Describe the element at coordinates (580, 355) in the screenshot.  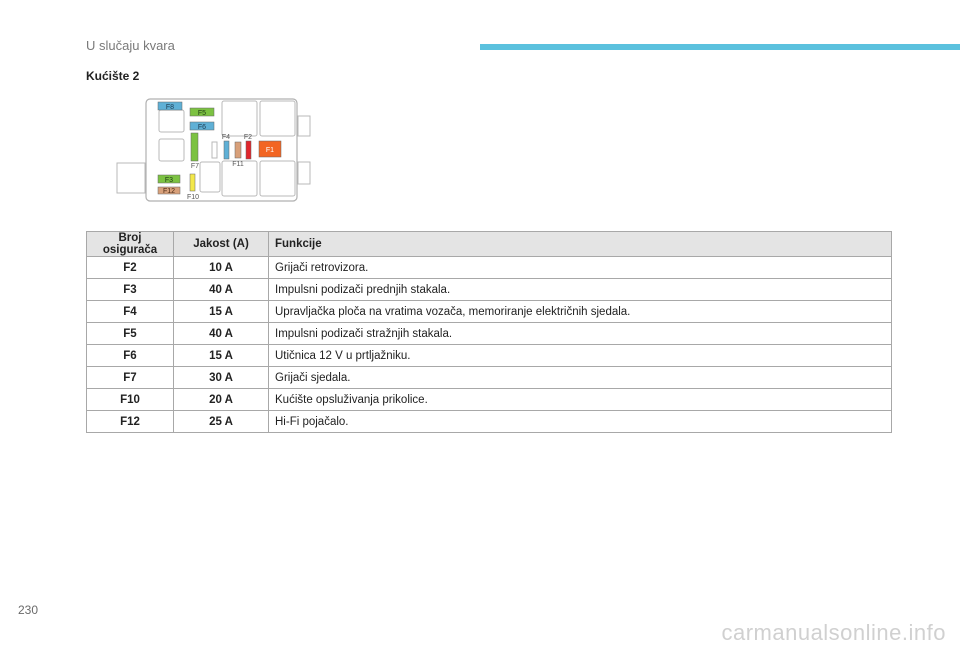
I see `fuse-function: Utičnica 12 V u prtljažniku.` at that location.